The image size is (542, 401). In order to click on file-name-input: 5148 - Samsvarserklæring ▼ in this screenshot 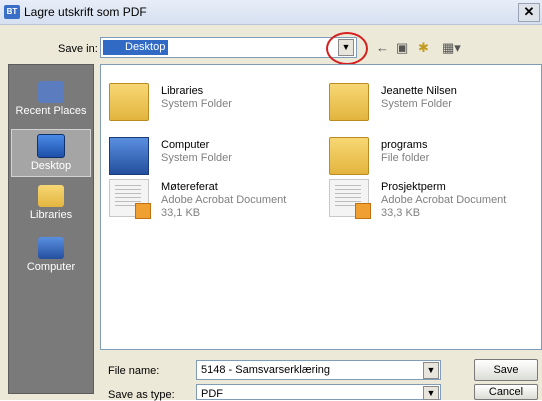, I will do `click(318, 370)`.